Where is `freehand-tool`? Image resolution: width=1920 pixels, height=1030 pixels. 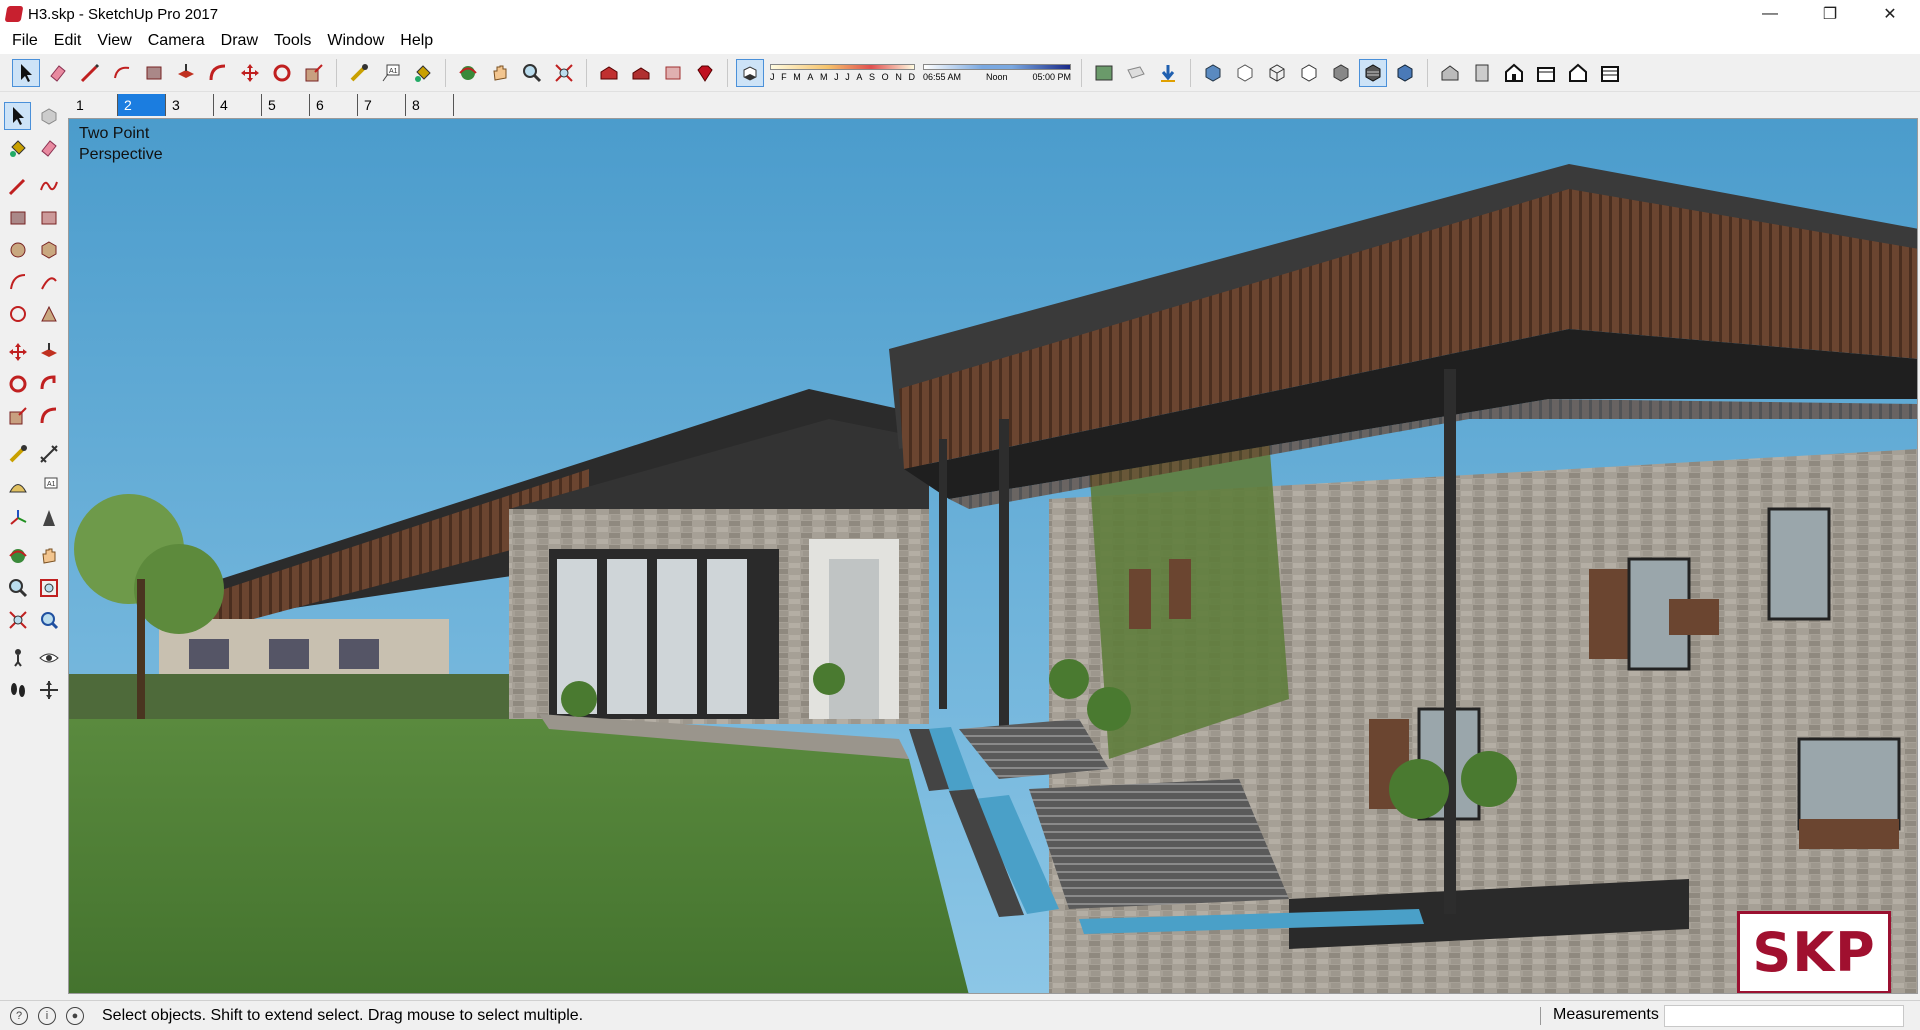 freehand-tool is located at coordinates (48, 186).